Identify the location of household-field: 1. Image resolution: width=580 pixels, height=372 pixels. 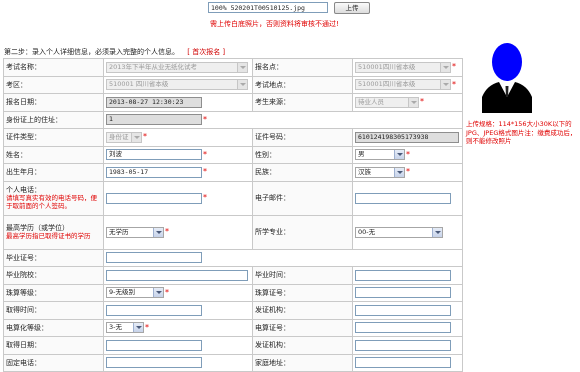
(154, 120).